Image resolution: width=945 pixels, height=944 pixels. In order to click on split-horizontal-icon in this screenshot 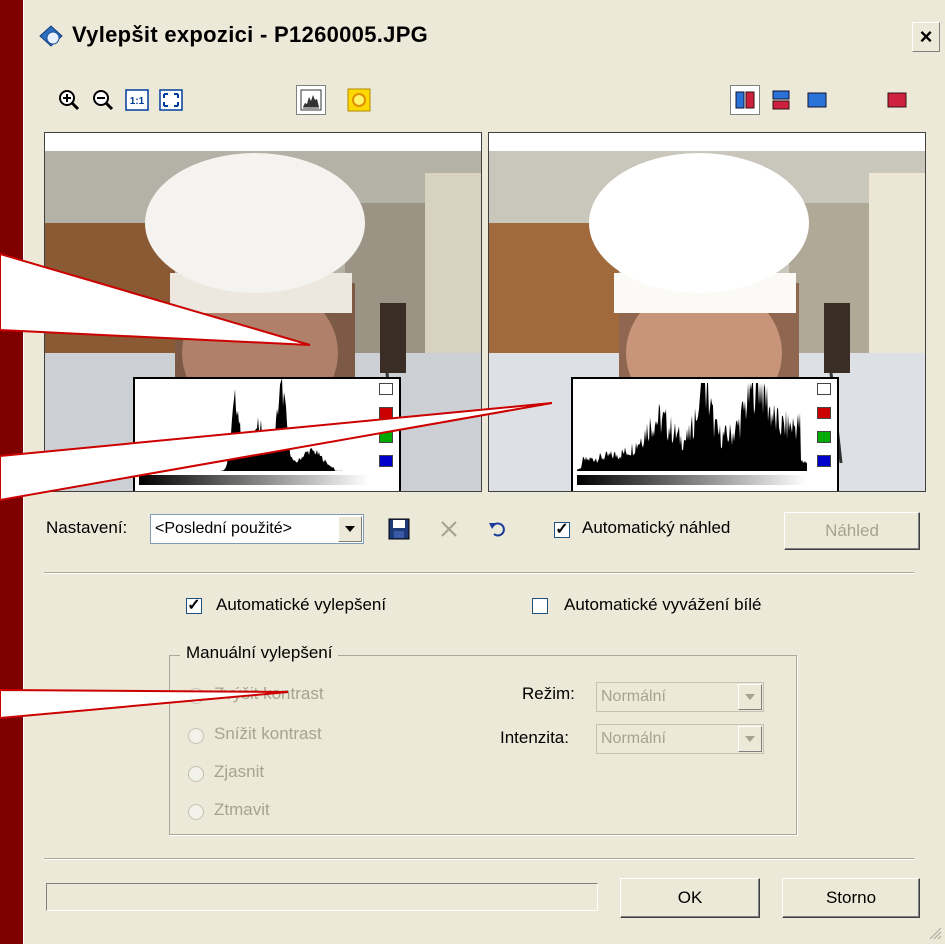, I will do `click(781, 100)`.